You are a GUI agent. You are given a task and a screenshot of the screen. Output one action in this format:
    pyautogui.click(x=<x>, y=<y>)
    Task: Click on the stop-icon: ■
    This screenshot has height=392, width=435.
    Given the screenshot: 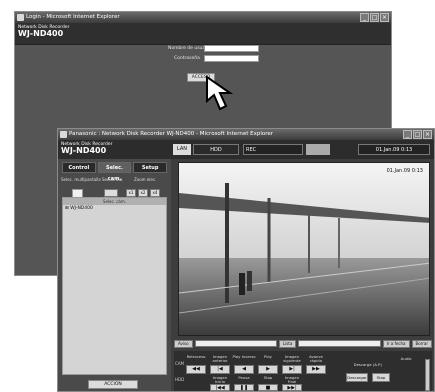 What is the action you would take?
    pyautogui.click(x=268, y=387)
    